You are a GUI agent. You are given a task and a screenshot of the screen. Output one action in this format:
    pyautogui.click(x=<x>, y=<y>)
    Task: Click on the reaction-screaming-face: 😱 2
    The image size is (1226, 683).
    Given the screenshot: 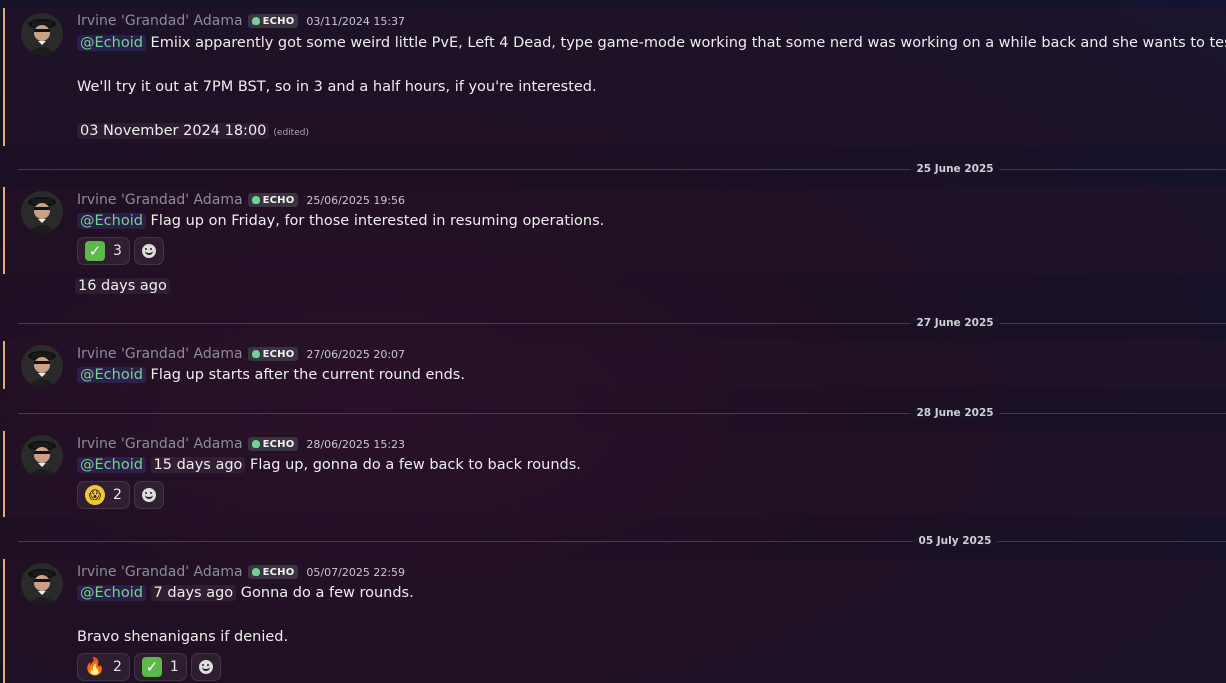 What is the action you would take?
    pyautogui.click(x=103, y=495)
    